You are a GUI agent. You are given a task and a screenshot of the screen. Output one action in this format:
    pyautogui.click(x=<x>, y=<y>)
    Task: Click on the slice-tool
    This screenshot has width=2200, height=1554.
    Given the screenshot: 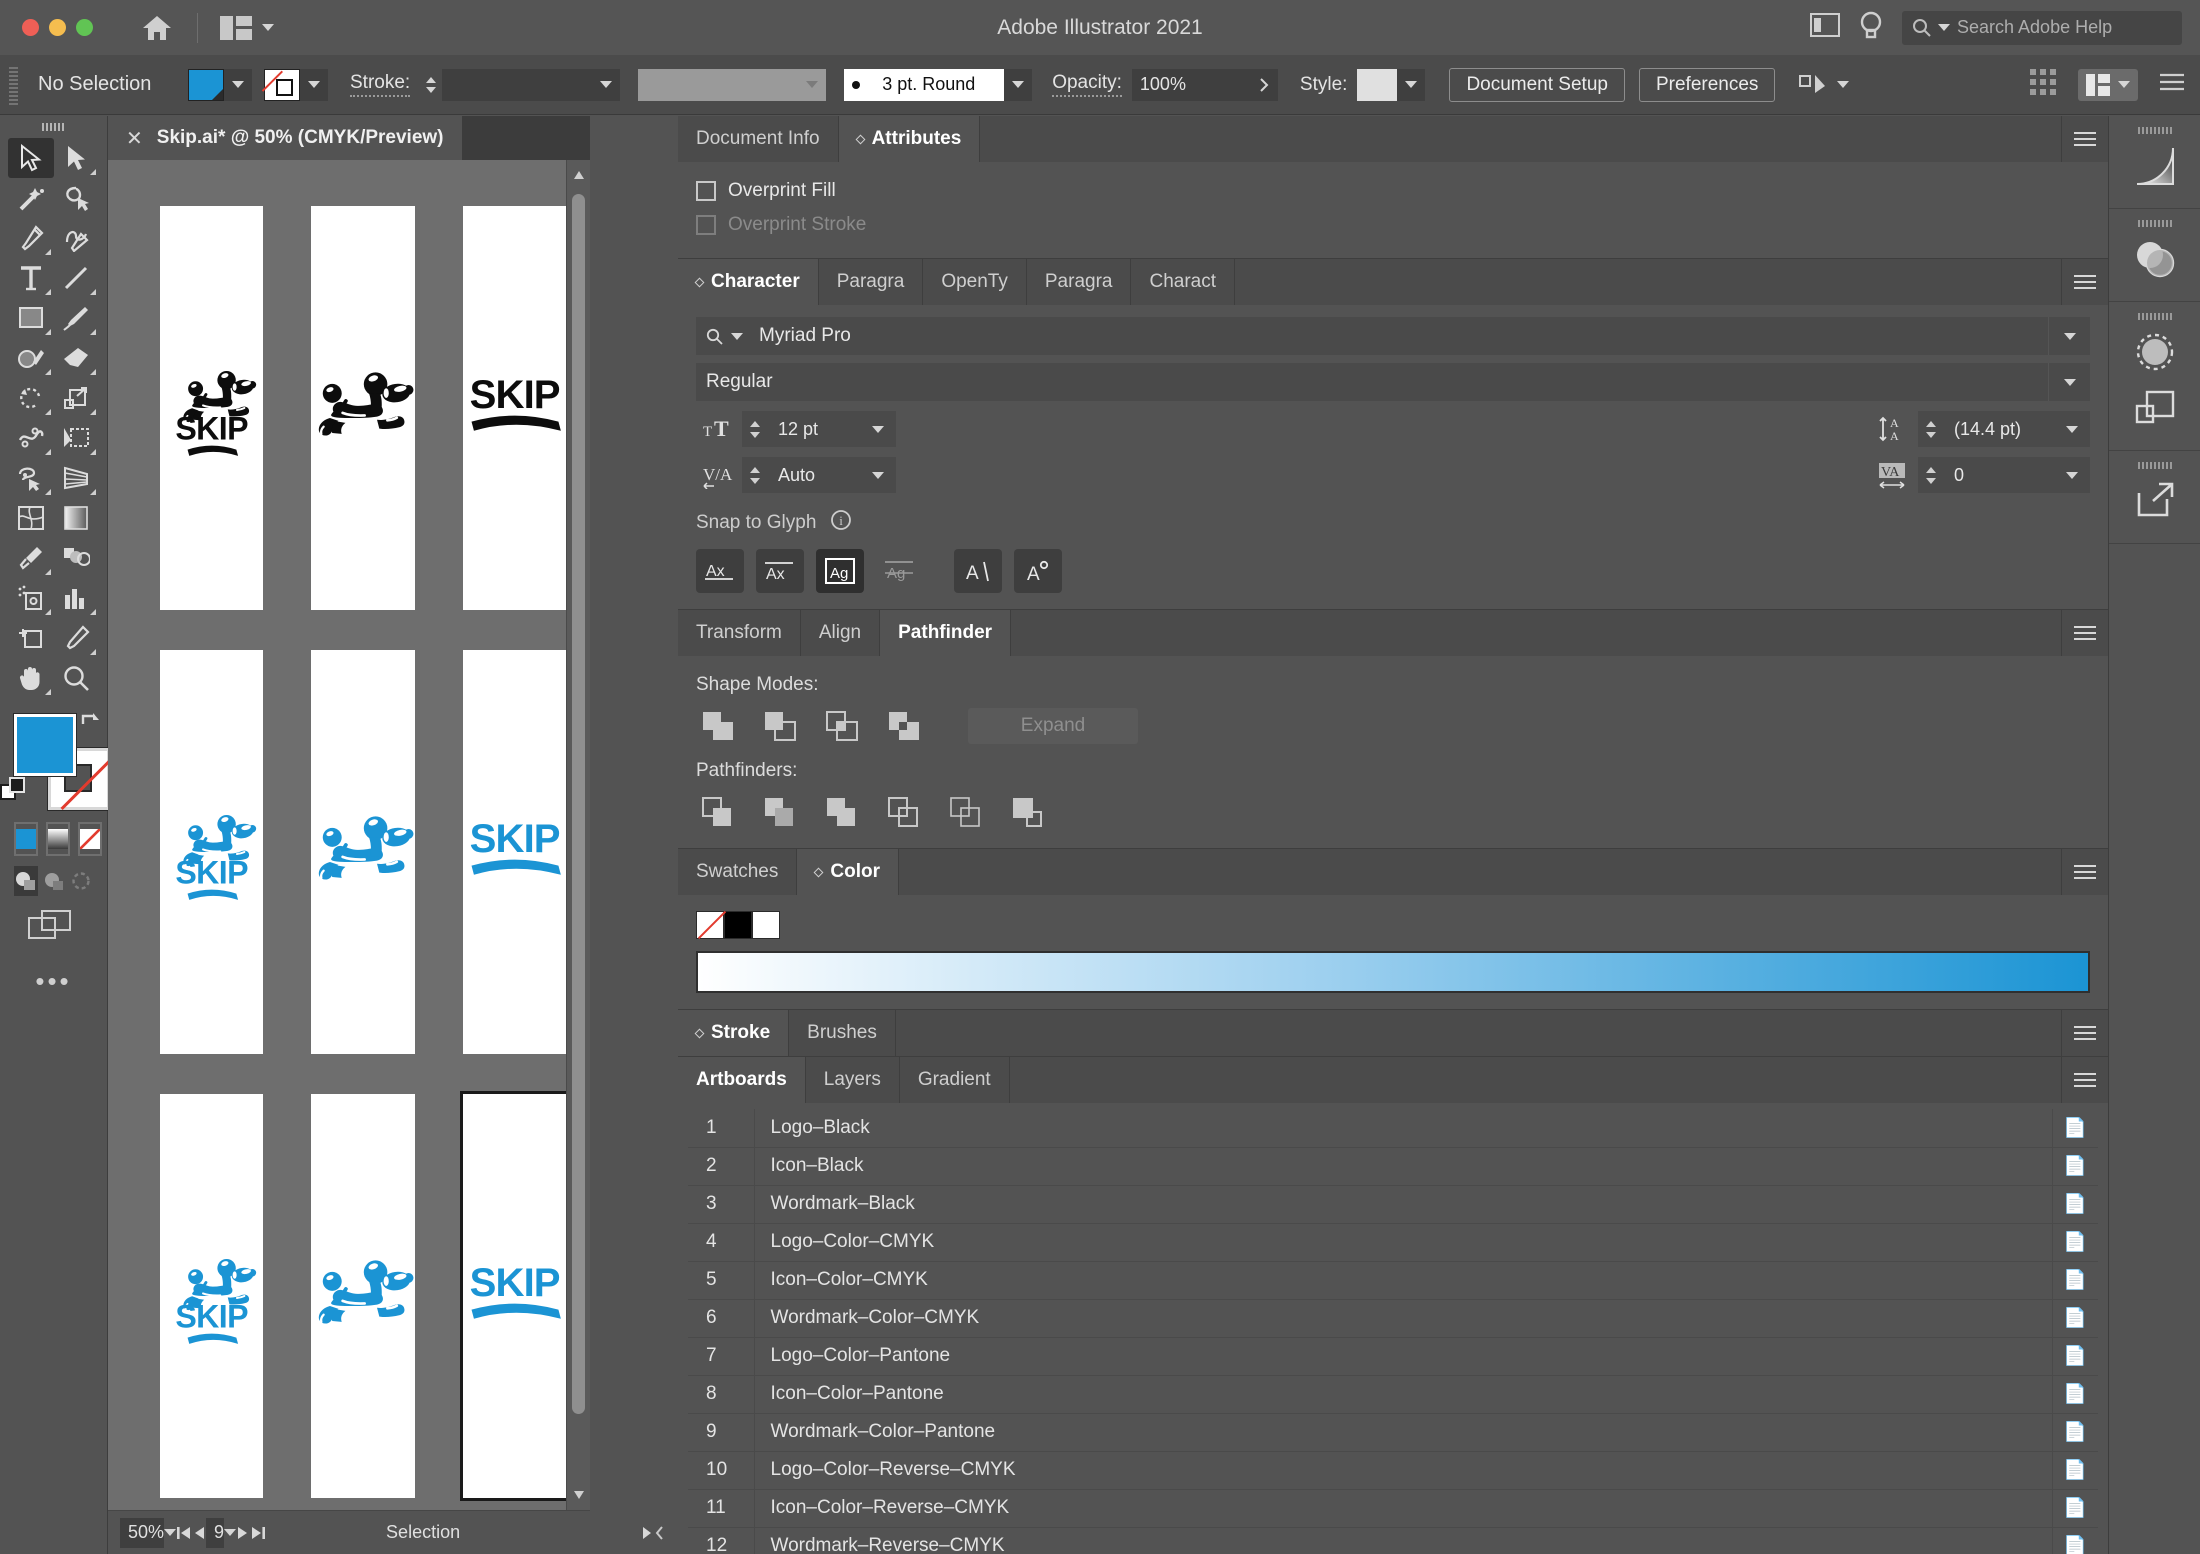 What is the action you would take?
    pyautogui.click(x=77, y=638)
    